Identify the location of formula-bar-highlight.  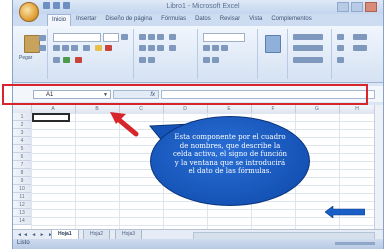
(185, 94).